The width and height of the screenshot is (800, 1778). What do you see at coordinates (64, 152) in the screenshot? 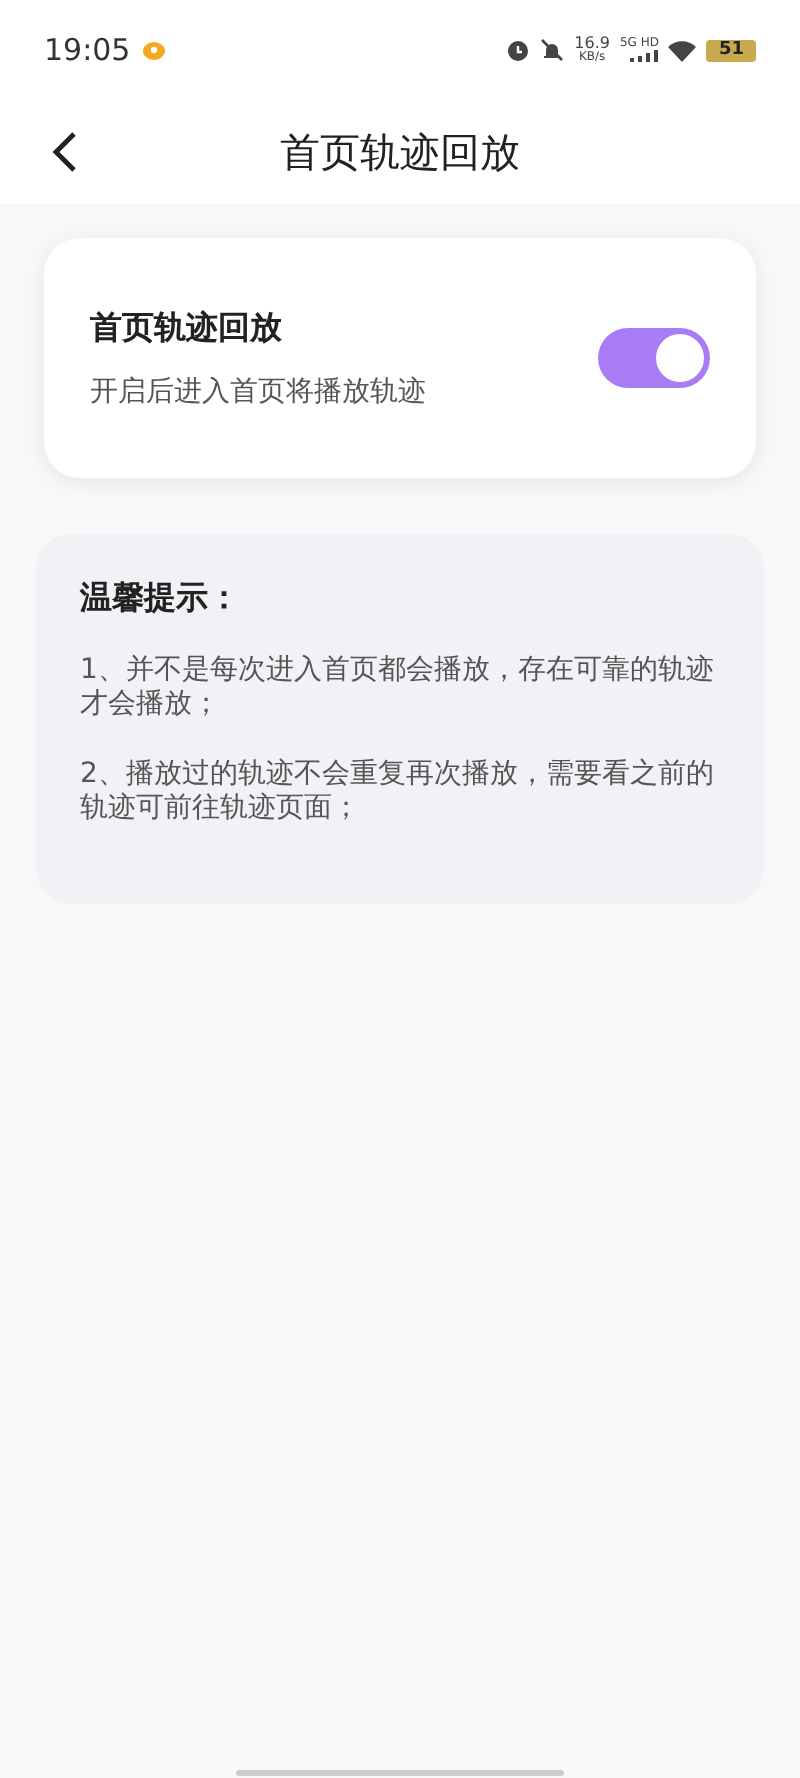
I see `back-icon` at bounding box center [64, 152].